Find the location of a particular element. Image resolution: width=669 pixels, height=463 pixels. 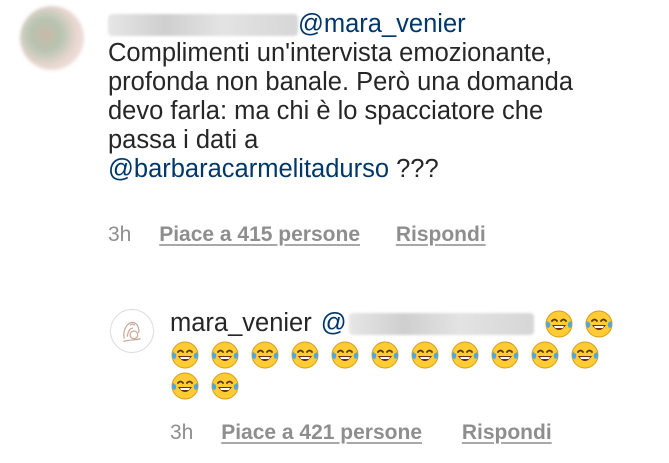

comment-2-meta: 3h Piace a 421 persone Rispondi is located at coordinates (361, 433).